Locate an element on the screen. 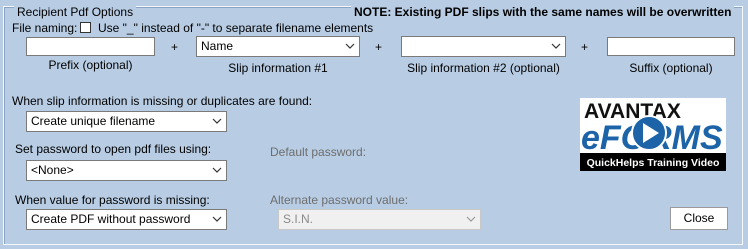  avantax-eforms-logo-icon: AVANTAX eFORMS QuickHelps Training Video is located at coordinates (653, 135).